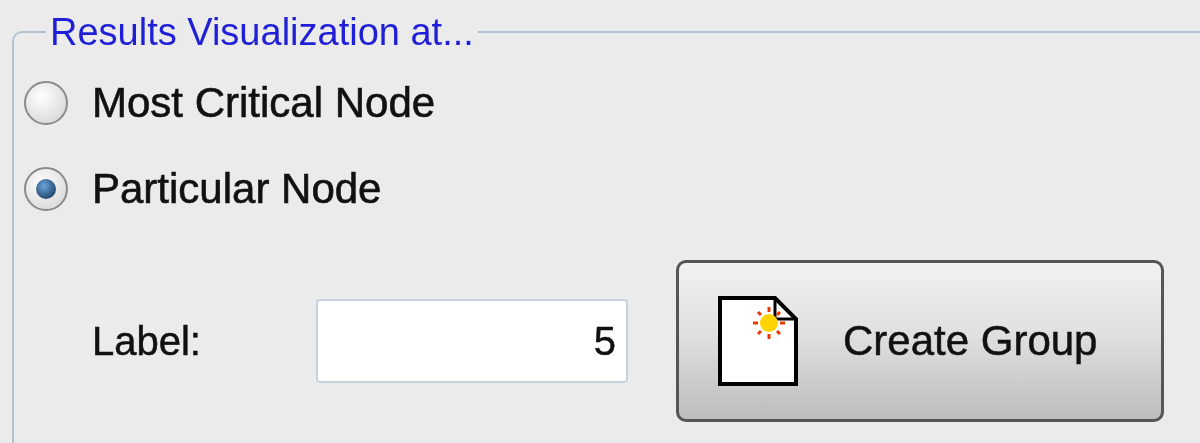 The image size is (1200, 443). Describe the element at coordinates (920, 341) in the screenshot. I see `create-group-button: Create Group` at that location.